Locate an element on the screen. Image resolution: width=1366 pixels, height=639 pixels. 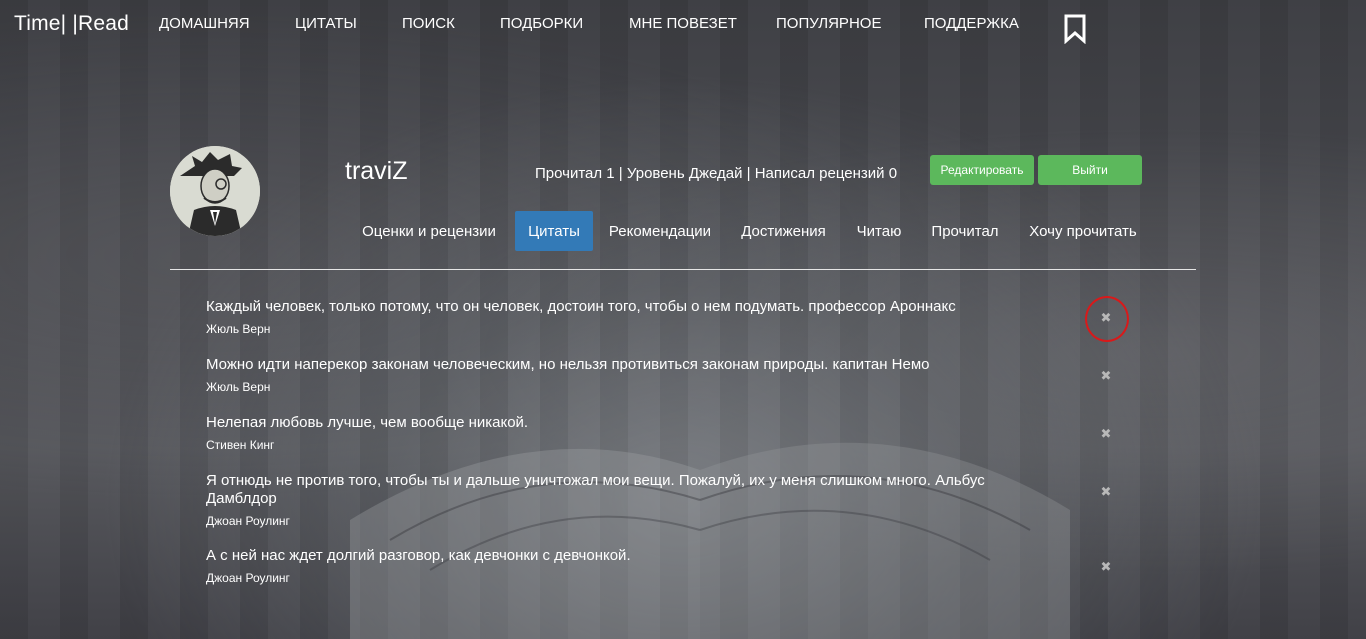
nav-item-home: ДОМАШНЯЯ is located at coordinates (204, 23).